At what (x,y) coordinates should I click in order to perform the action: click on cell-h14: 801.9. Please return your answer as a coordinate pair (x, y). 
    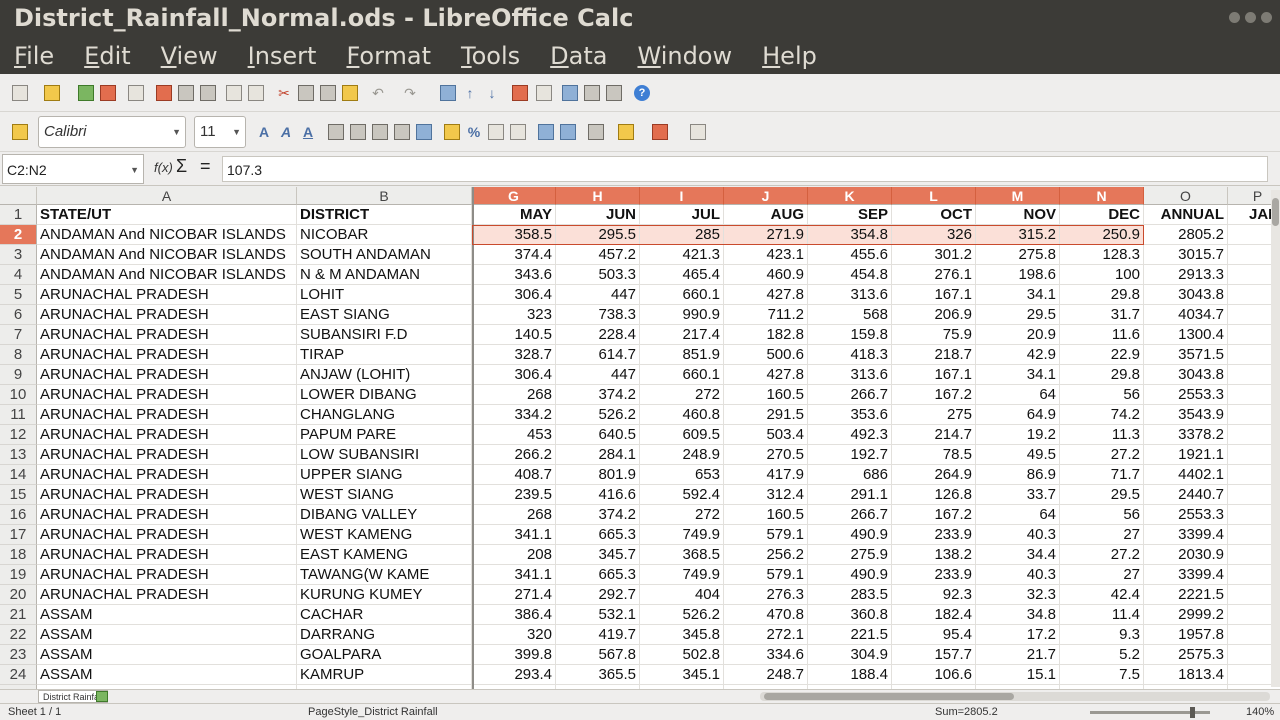
    Looking at the image, I should click on (598, 475).